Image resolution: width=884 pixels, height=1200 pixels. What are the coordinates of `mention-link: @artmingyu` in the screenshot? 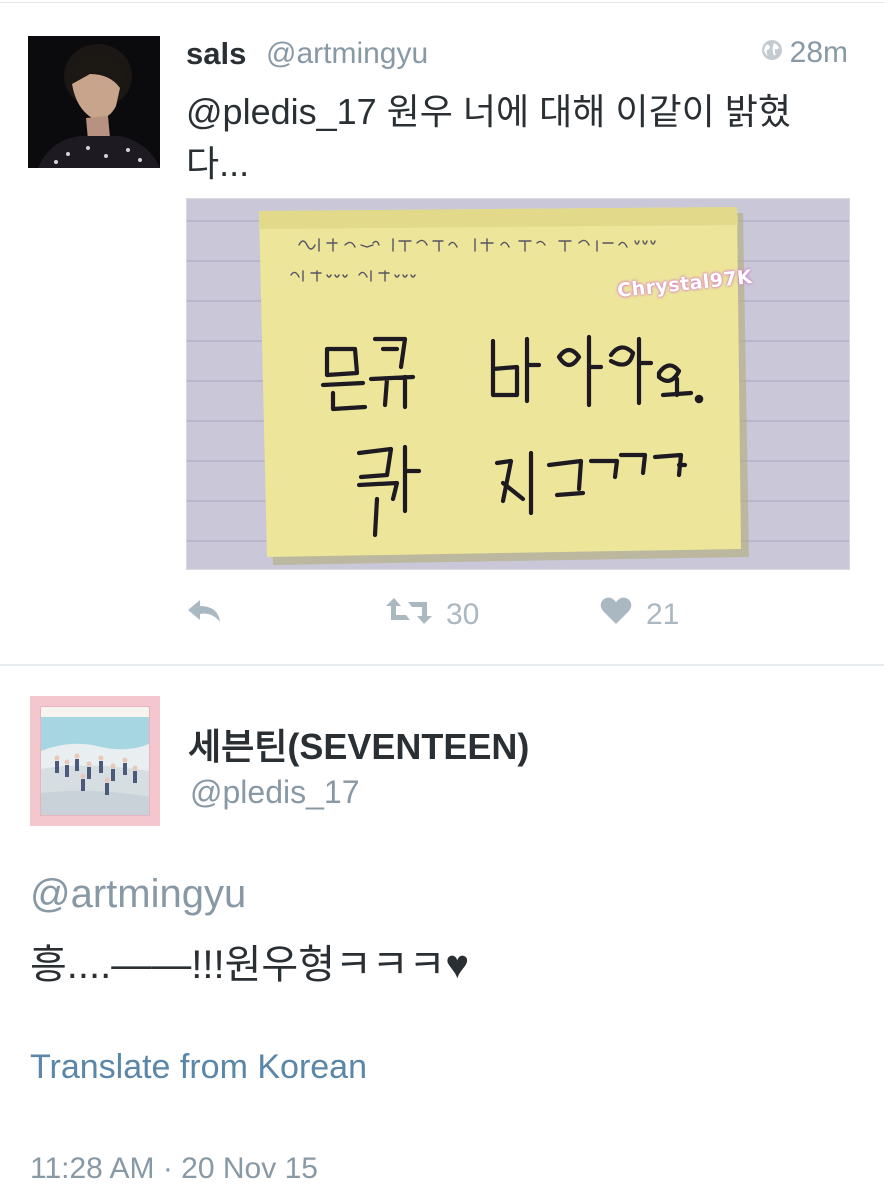 It's located at (138, 894).